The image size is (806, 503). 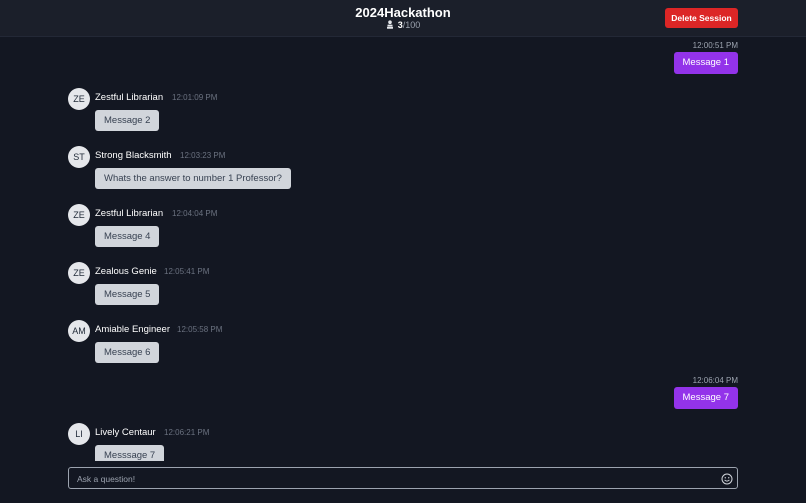 I want to click on message-author: Lively Centaur, so click(x=125, y=432).